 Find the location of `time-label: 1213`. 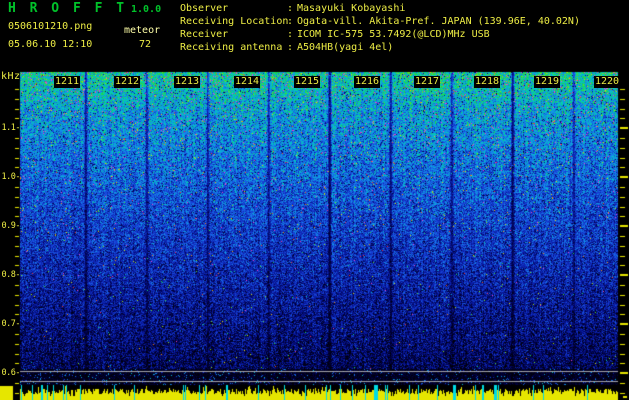

time-label: 1213 is located at coordinates (187, 82).